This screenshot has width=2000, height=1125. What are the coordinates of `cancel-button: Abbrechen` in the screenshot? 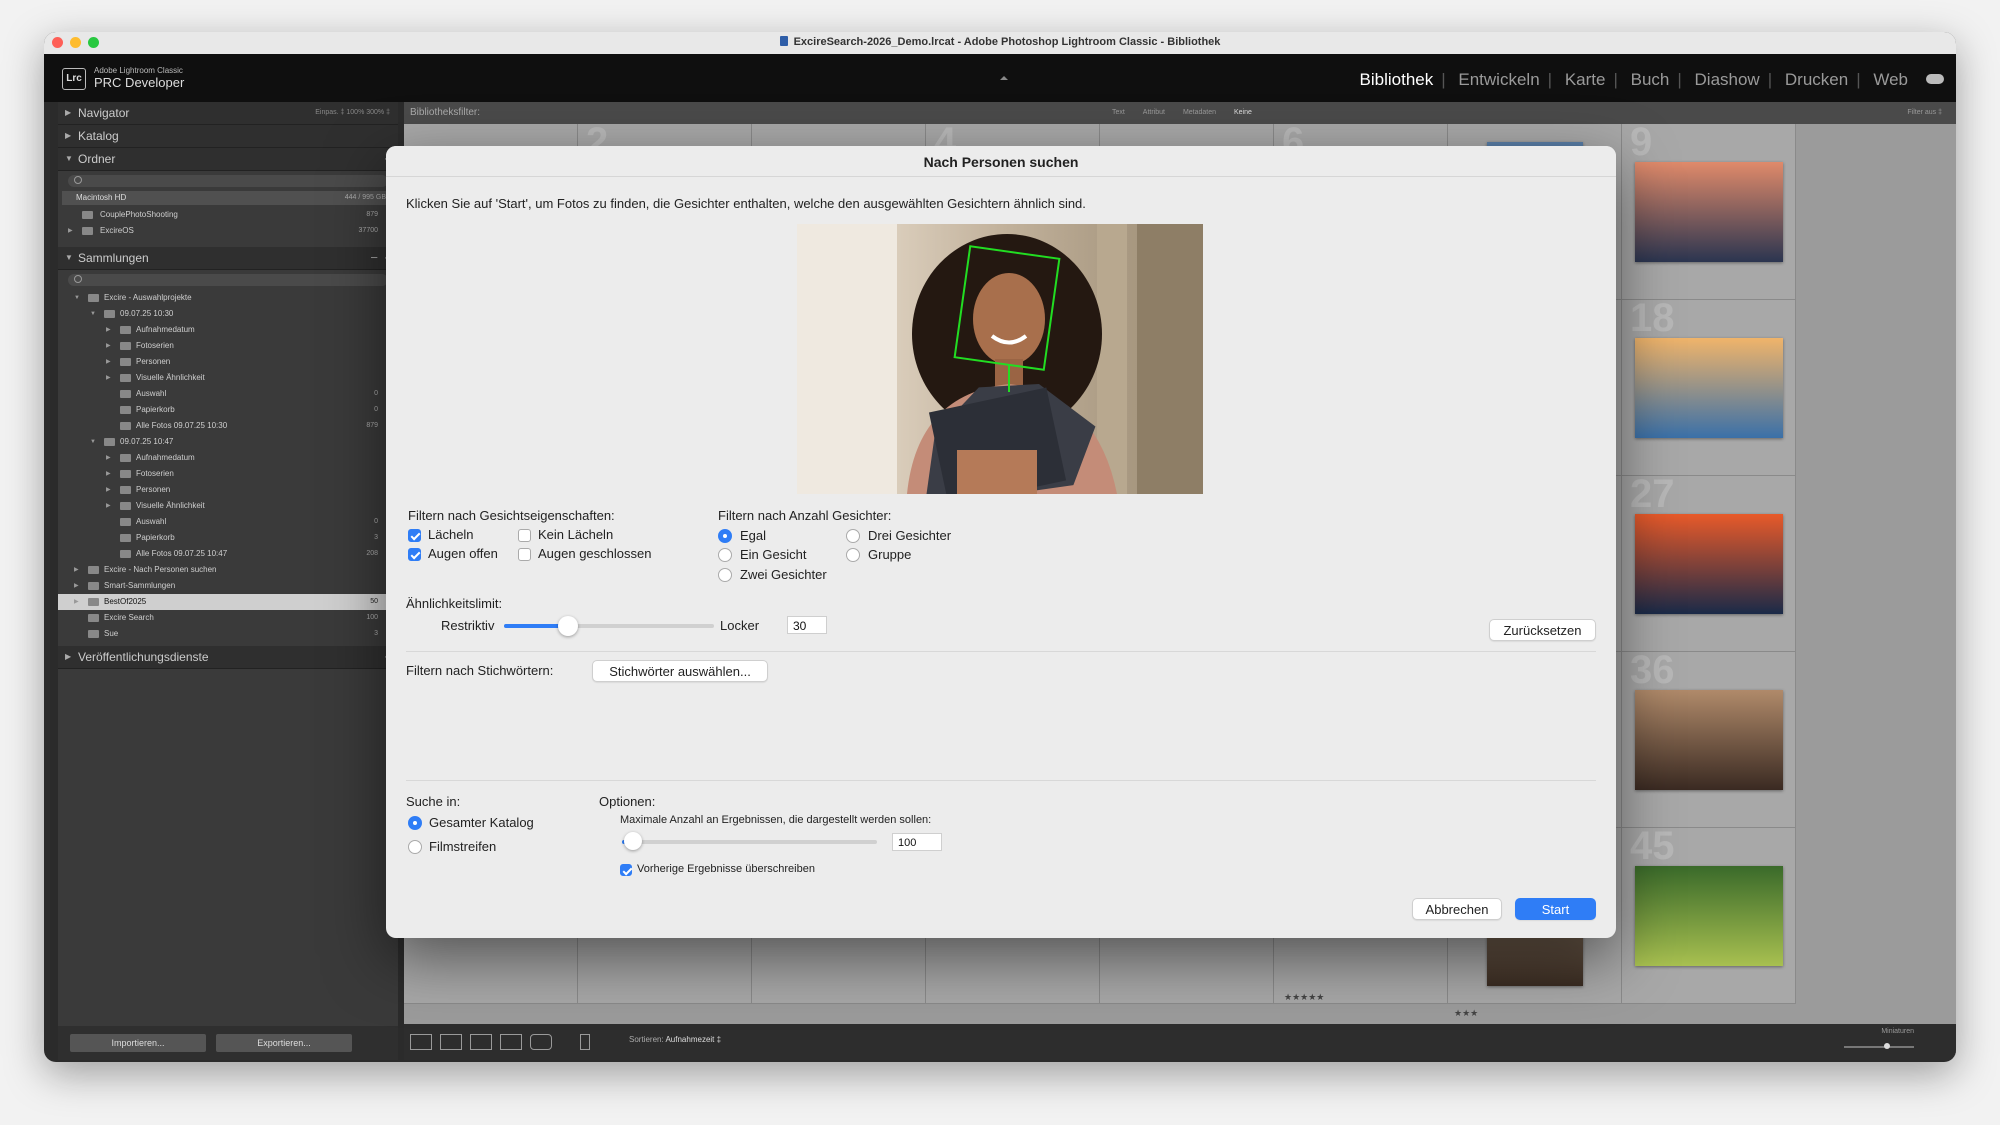 It's located at (1457, 909).